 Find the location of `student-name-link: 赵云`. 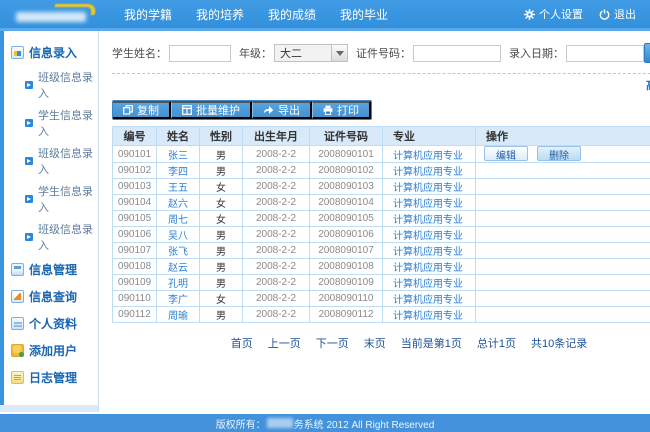

student-name-link: 赵云 is located at coordinates (178, 268).